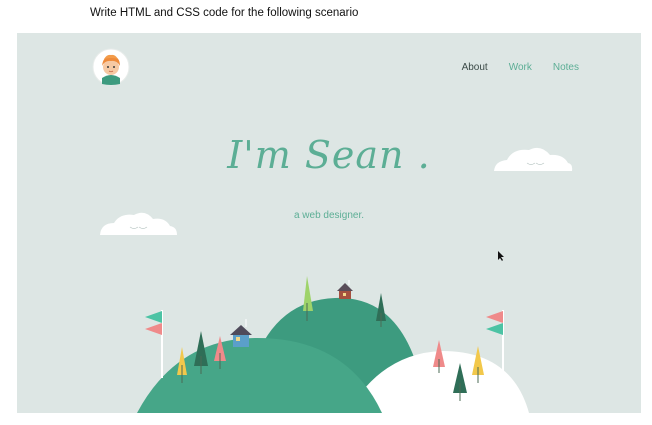  Describe the element at coordinates (154, 344) in the screenshot. I see `flag-icon` at that location.